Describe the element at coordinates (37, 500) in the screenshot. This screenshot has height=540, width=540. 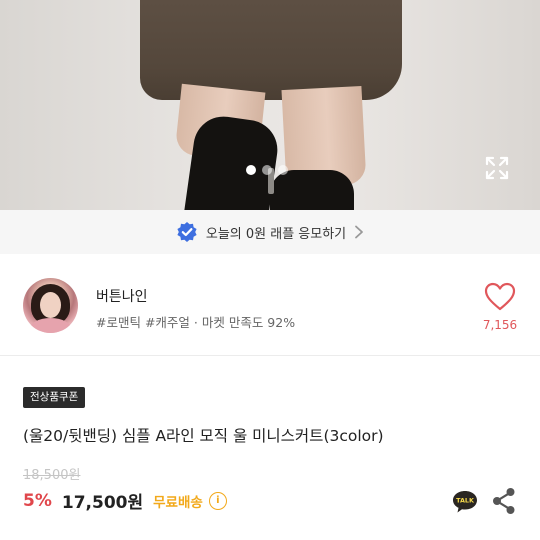
I see `discount-rate: 5%` at that location.